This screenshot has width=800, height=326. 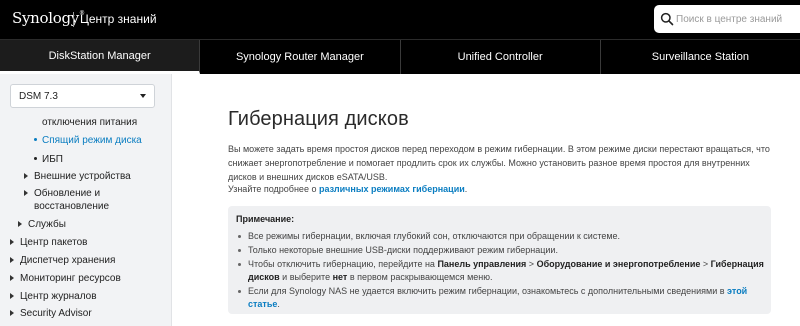 I want to click on sidebar-item-services: Службы, so click(x=42, y=224).